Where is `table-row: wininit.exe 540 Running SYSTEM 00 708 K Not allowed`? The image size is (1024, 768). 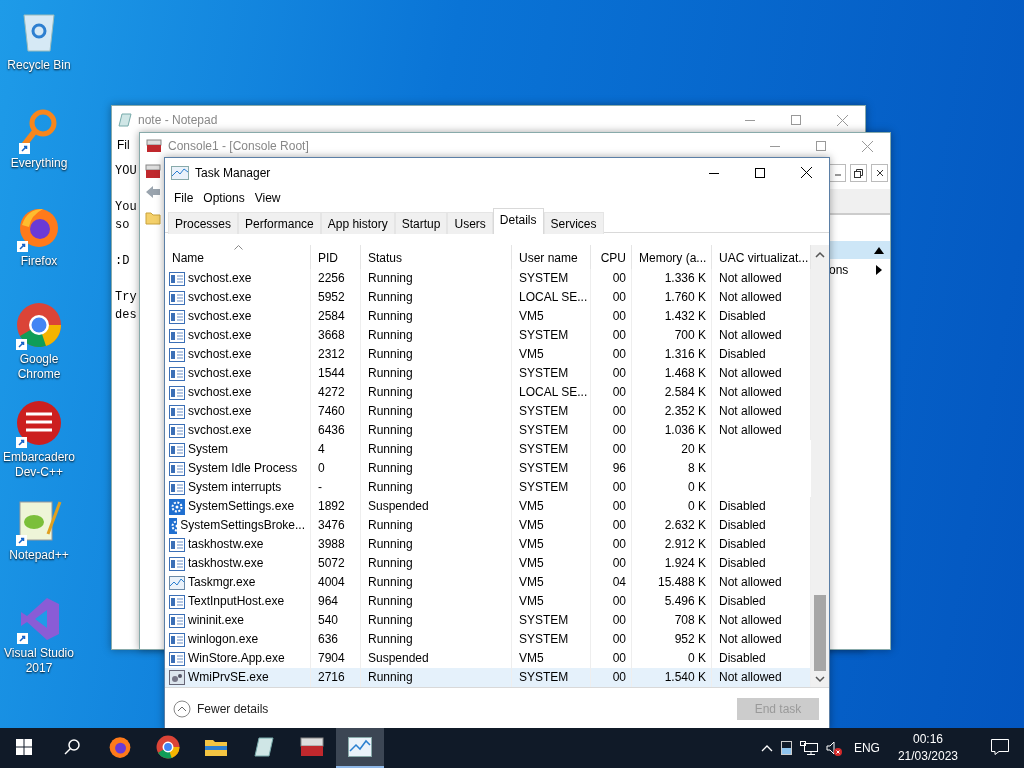 table-row: wininit.exe 540 Running SYSTEM 00 708 K Not allowed is located at coordinates (488, 620).